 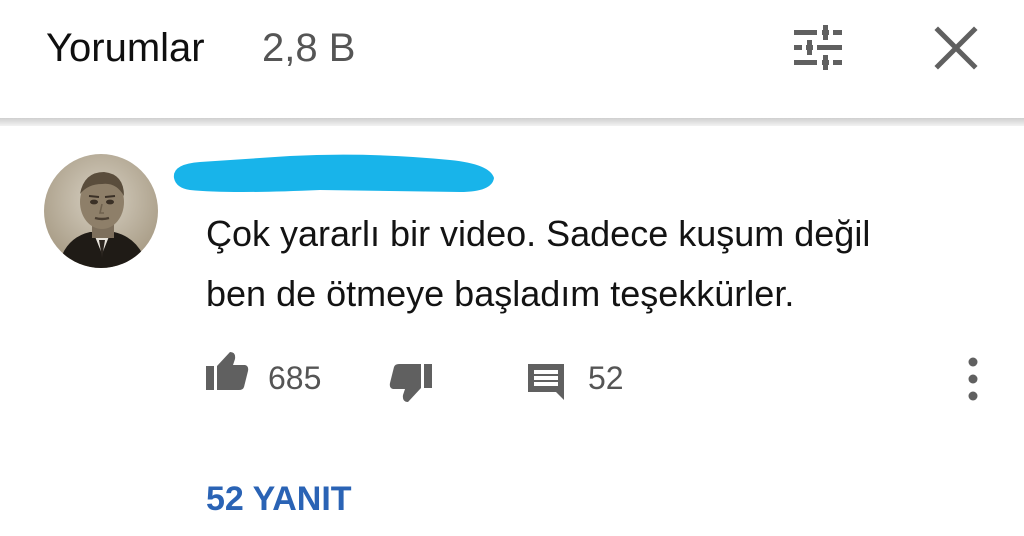 What do you see at coordinates (512, 122) in the screenshot?
I see `header-divider` at bounding box center [512, 122].